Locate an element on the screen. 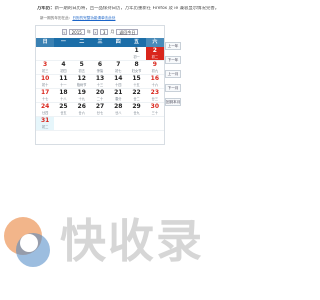  day-number: 8 is located at coordinates (136, 64).